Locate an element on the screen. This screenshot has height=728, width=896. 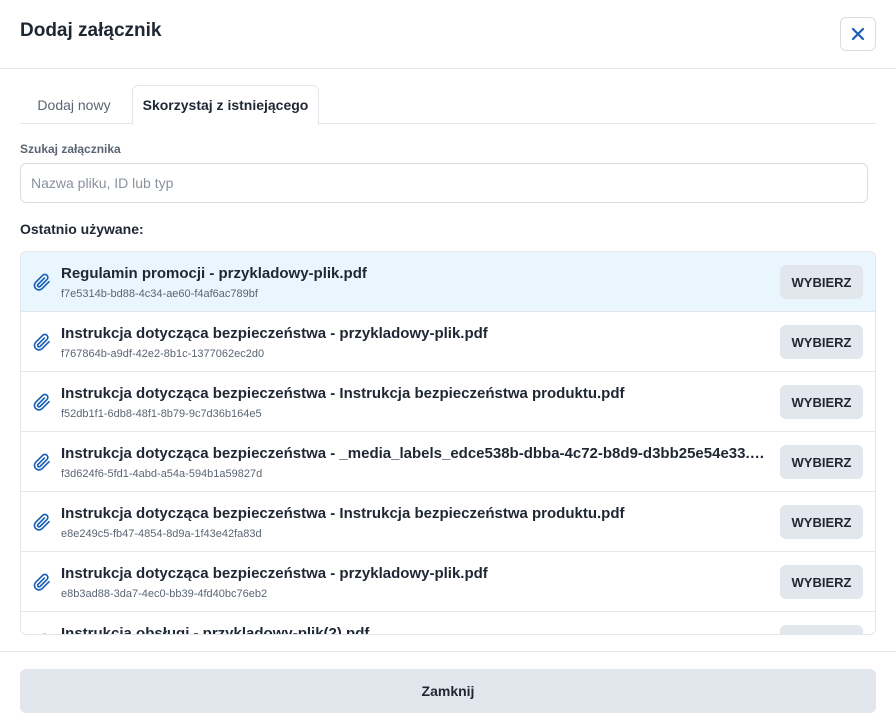
dialog-header: Dodaj załącznik is located at coordinates (448, 34).